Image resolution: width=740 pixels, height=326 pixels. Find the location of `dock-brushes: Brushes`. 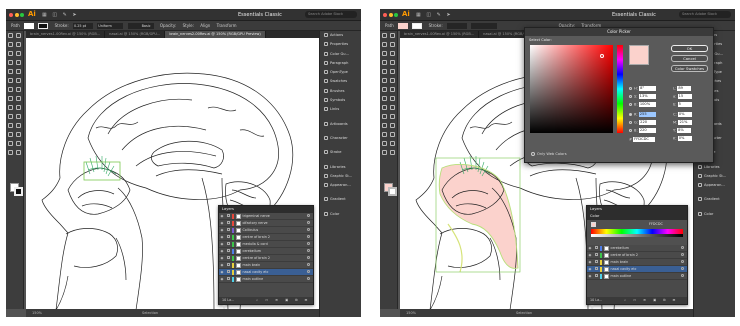

dock-brushes: Brushes is located at coordinates (340, 91).